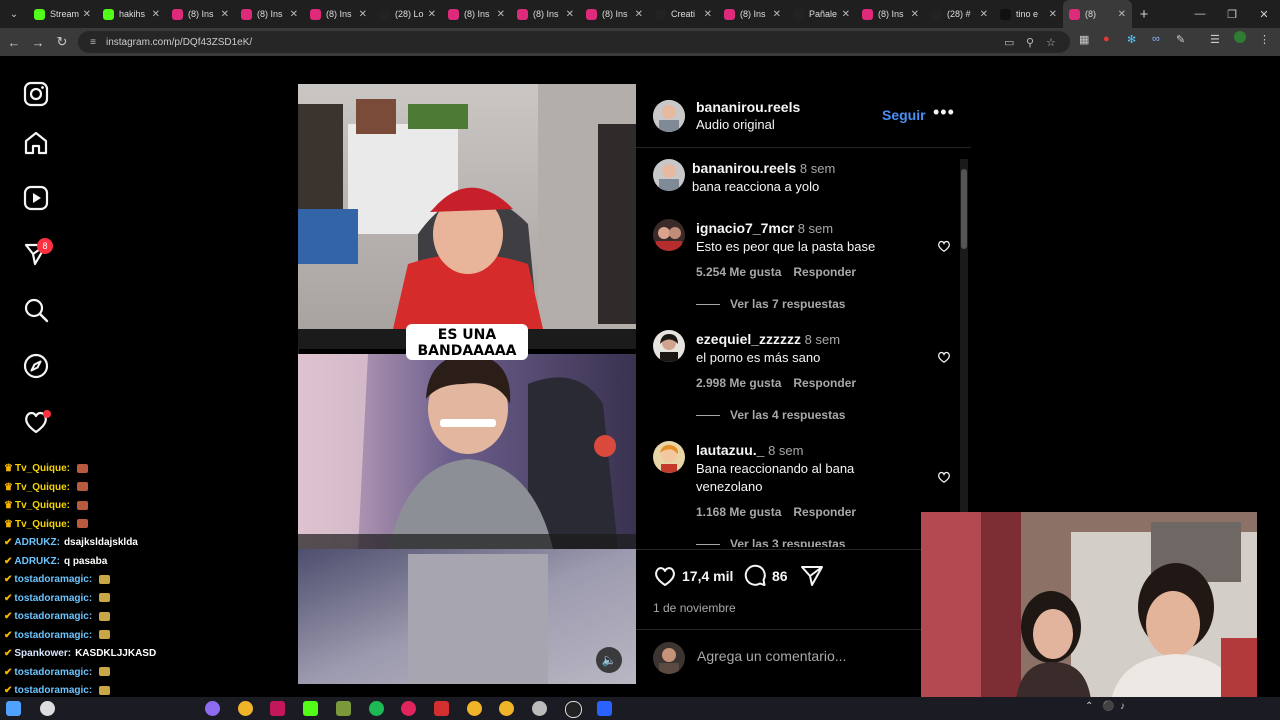 This screenshot has height=720, width=1280. Describe the element at coordinates (964, 209) in the screenshot. I see `scrollbar-thumb` at that location.